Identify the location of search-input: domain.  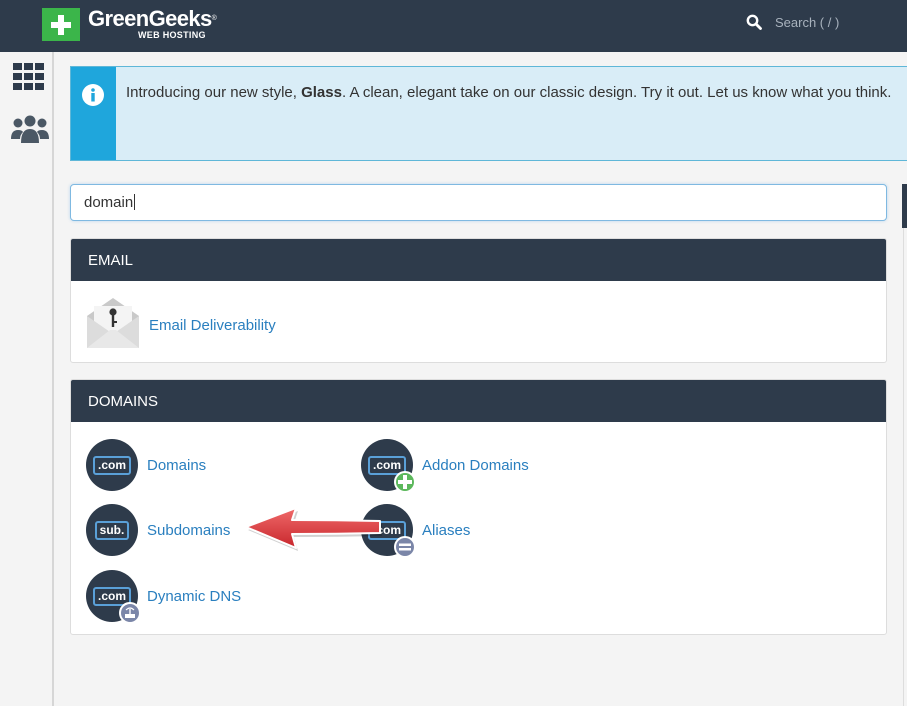
(478, 202).